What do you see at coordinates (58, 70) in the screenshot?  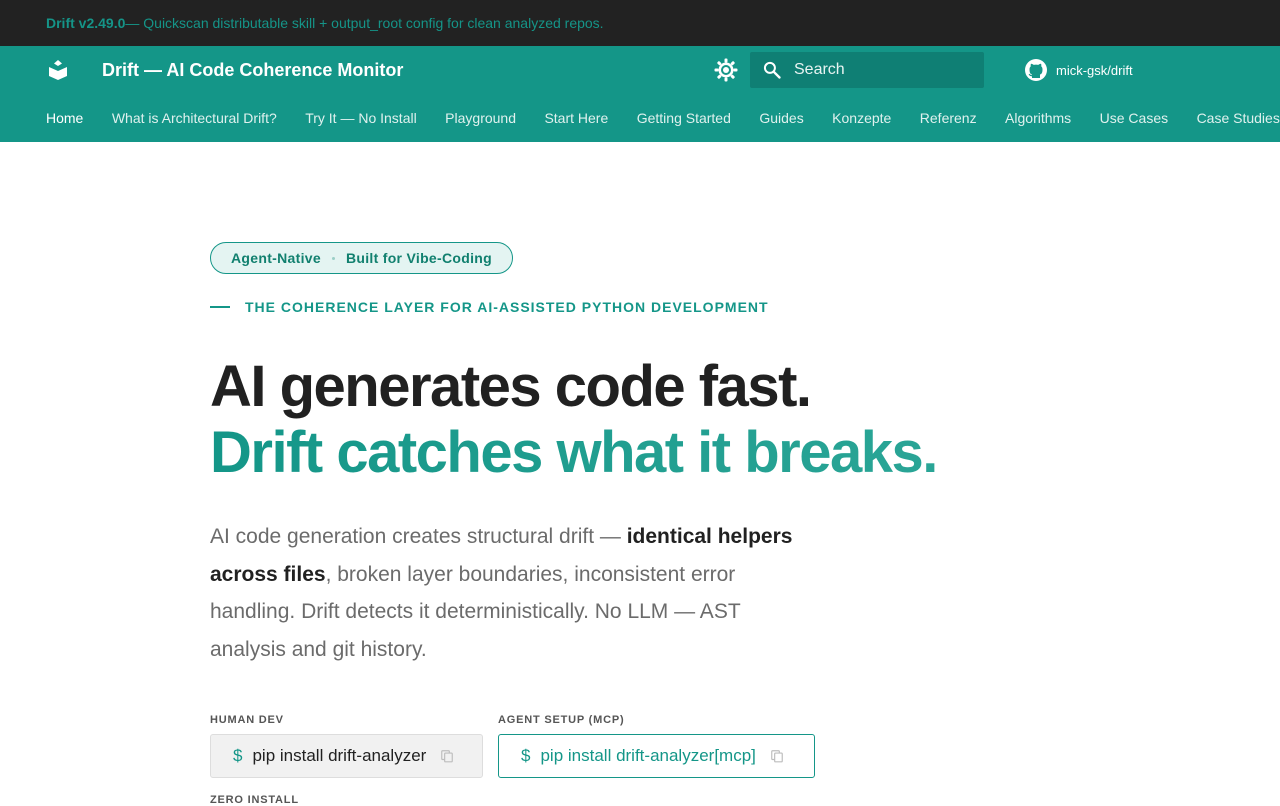 I see `drift-logo-icon` at bounding box center [58, 70].